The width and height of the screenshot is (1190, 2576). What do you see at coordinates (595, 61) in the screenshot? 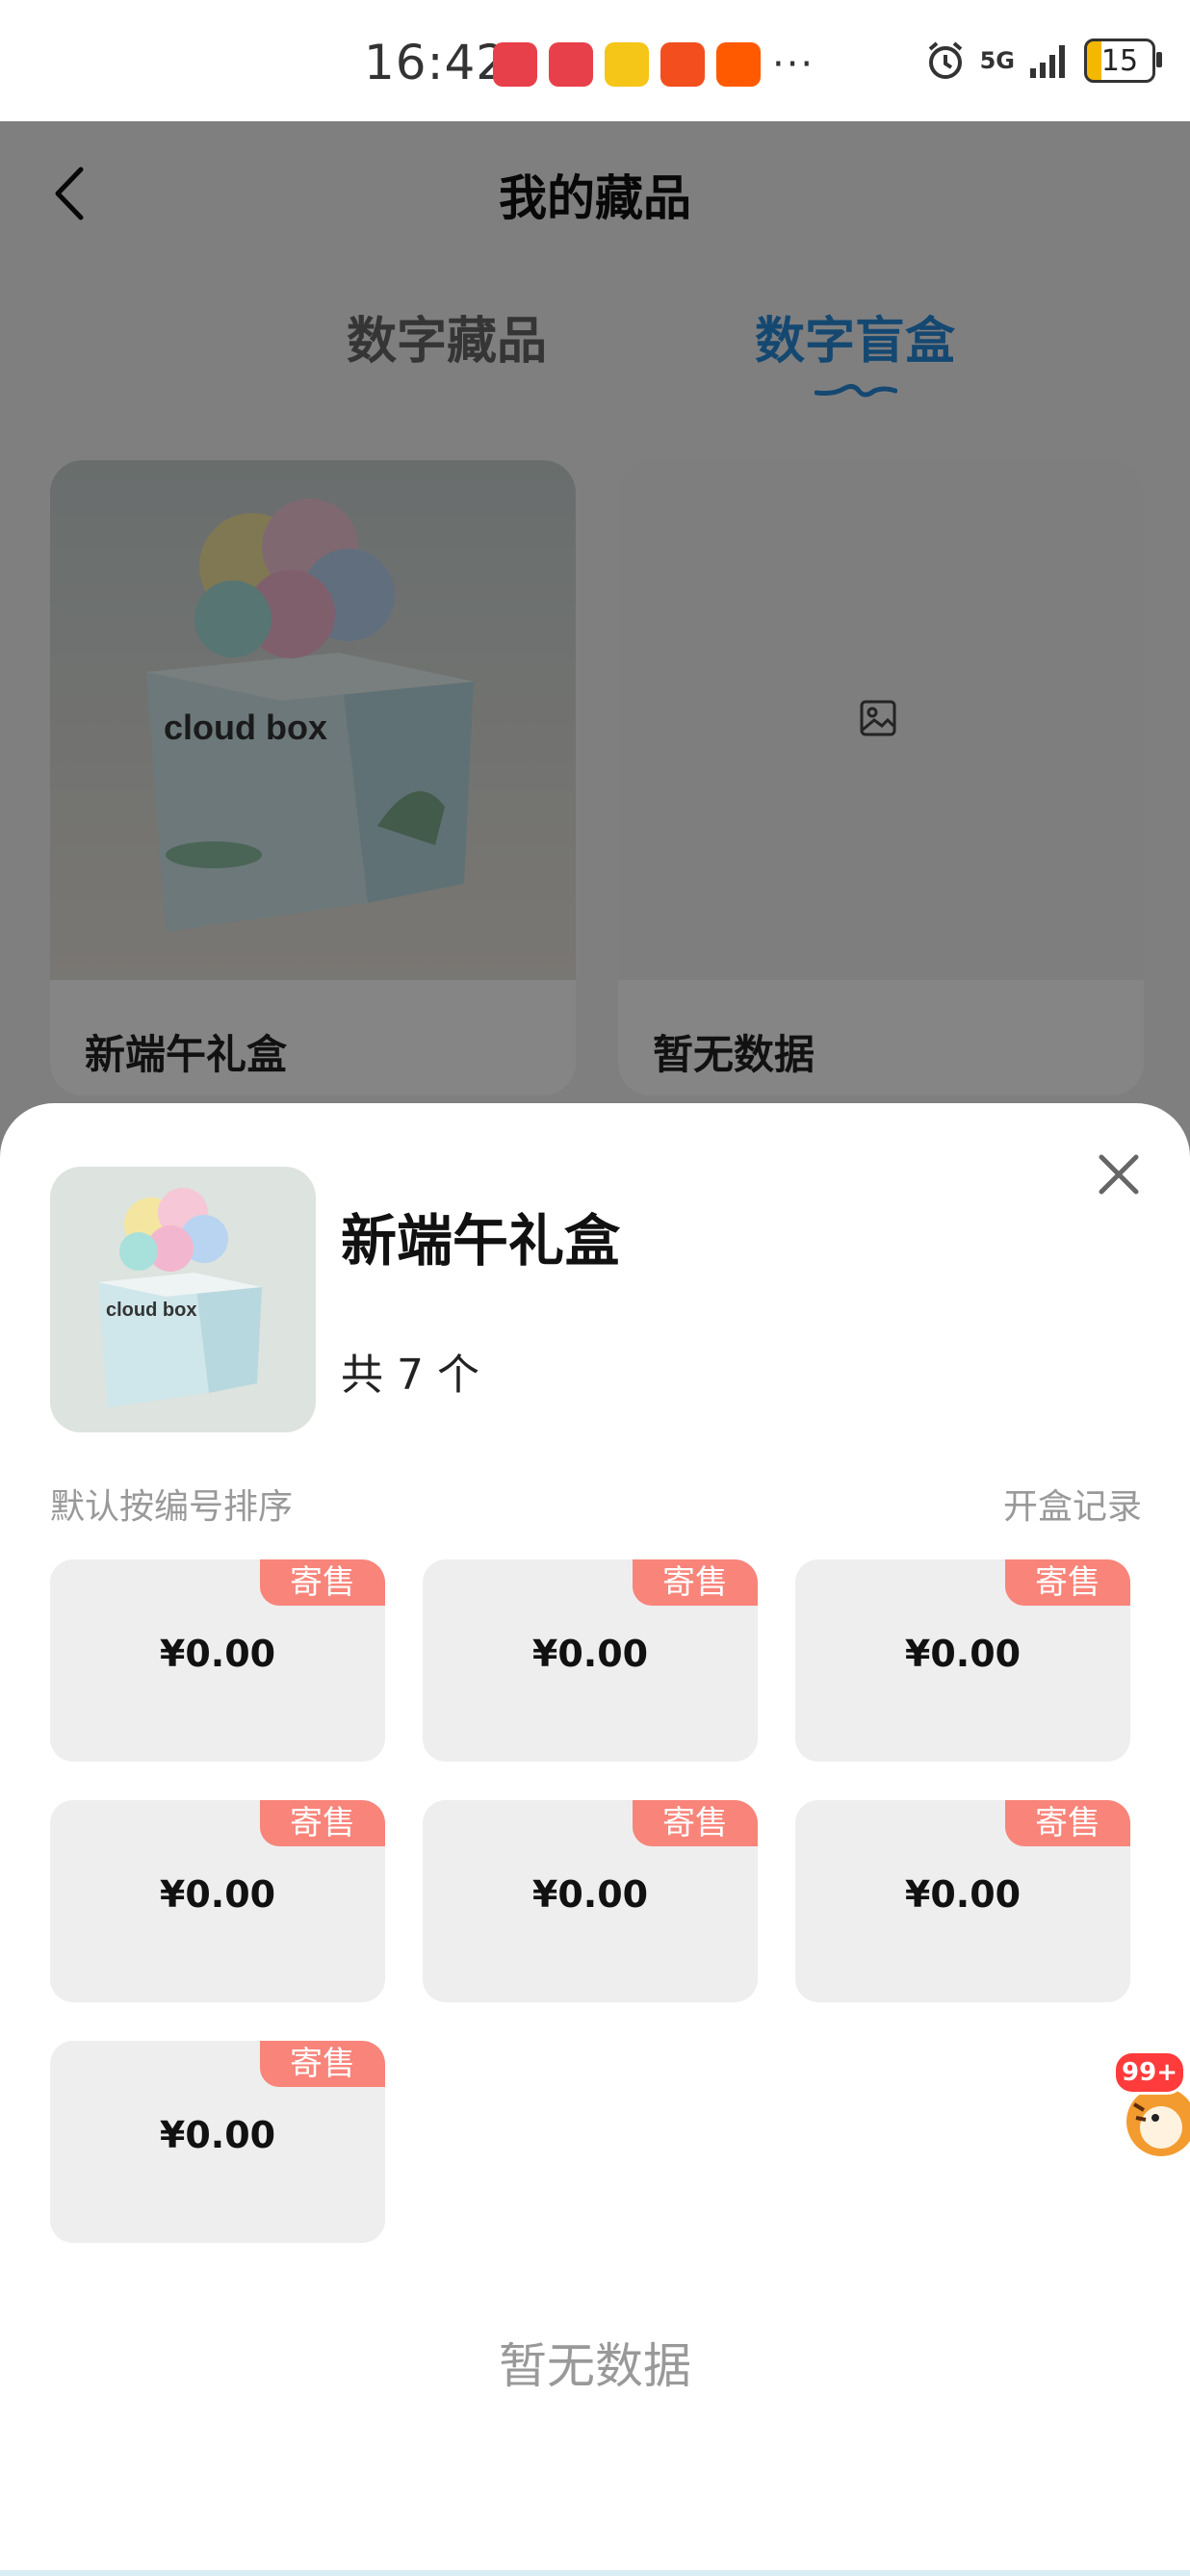
I see `status-bar: 16:42 ··· 5G 15` at bounding box center [595, 61].